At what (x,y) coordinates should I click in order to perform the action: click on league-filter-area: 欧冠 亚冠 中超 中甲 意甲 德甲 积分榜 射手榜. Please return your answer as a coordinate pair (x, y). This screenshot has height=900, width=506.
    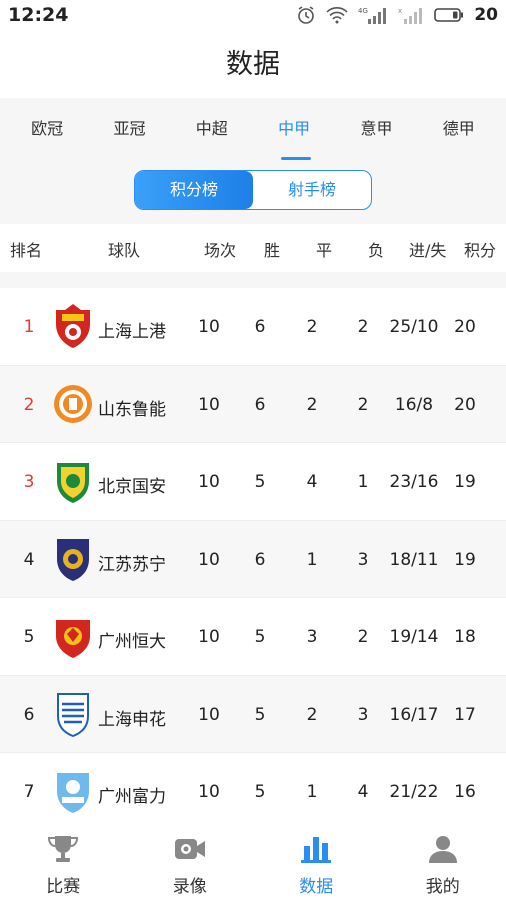
    Looking at the image, I should click on (253, 161).